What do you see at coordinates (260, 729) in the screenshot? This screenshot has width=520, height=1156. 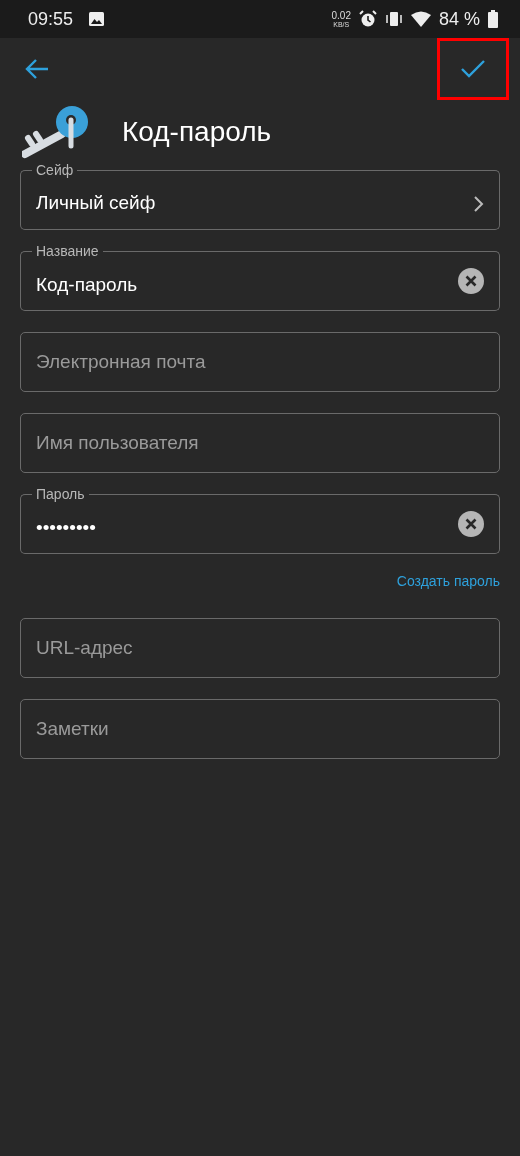 I see `input-field: Заметки` at bounding box center [260, 729].